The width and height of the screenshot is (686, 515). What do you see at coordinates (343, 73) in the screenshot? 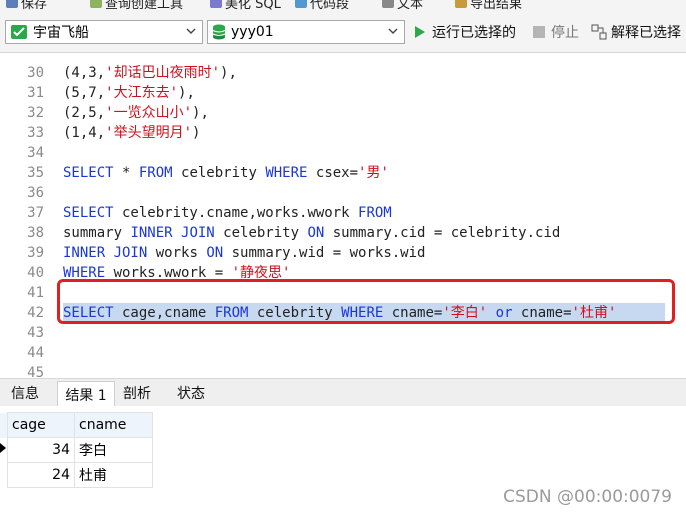
I see `editor-line: 30 (4,3,'却话巴山夜雨时'),` at bounding box center [343, 73].